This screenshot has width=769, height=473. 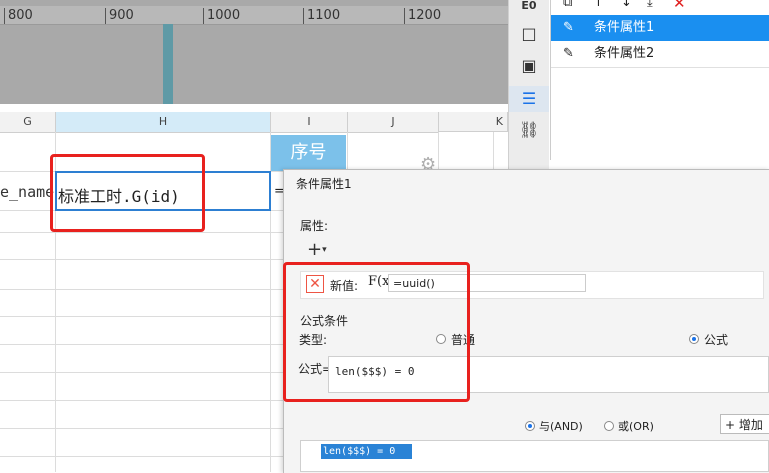 What do you see at coordinates (529, 8) in the screenshot?
I see `data-icon: E0` at bounding box center [529, 8].